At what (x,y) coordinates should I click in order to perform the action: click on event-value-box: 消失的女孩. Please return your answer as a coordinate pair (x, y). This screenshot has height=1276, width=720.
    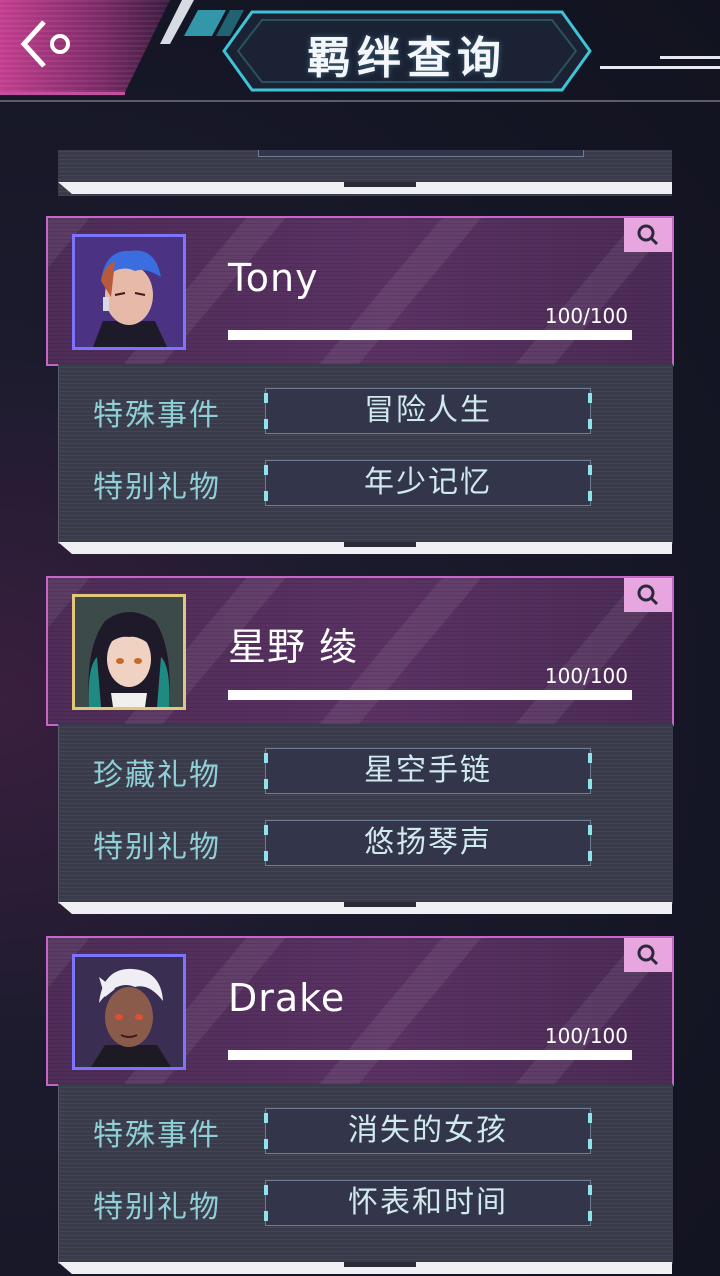
    Looking at the image, I should click on (428, 1131).